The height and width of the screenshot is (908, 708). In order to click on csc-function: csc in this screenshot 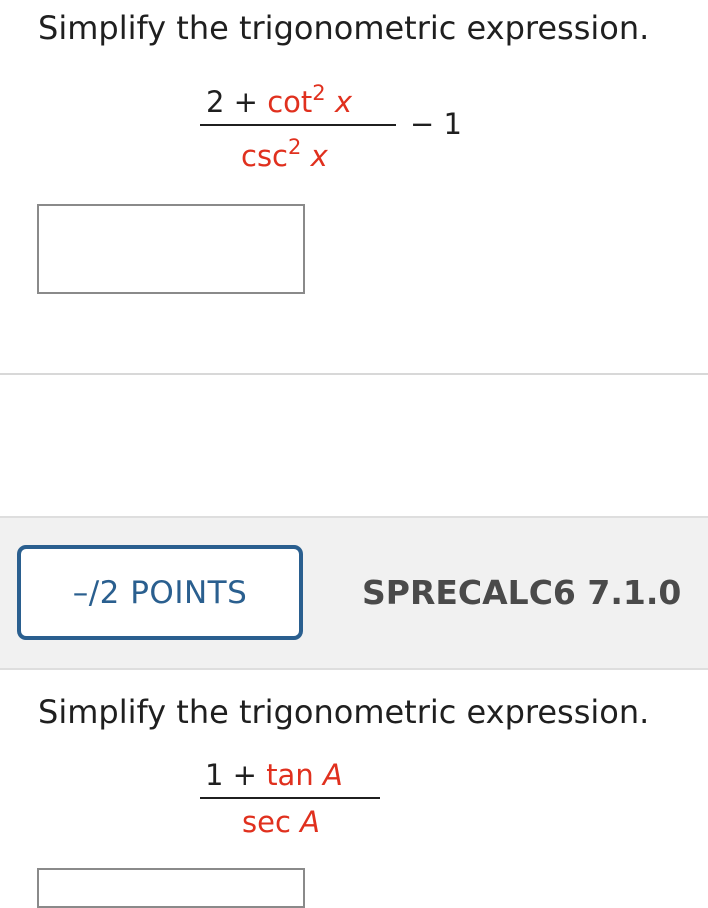, I will do `click(264, 156)`.